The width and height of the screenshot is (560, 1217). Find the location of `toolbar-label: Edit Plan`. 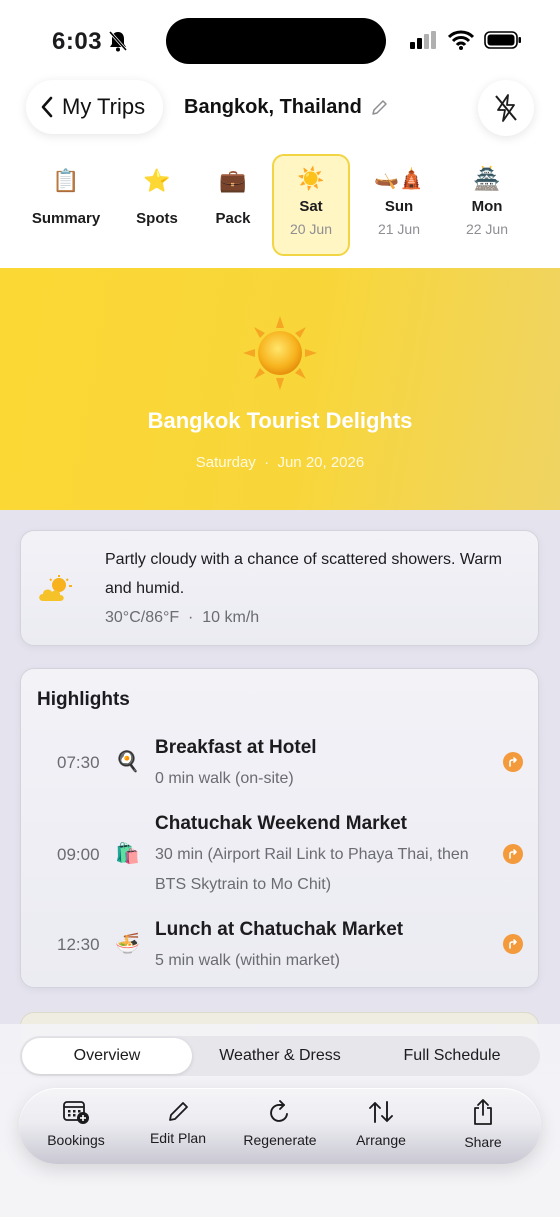

toolbar-label: Edit Plan is located at coordinates (178, 1138).